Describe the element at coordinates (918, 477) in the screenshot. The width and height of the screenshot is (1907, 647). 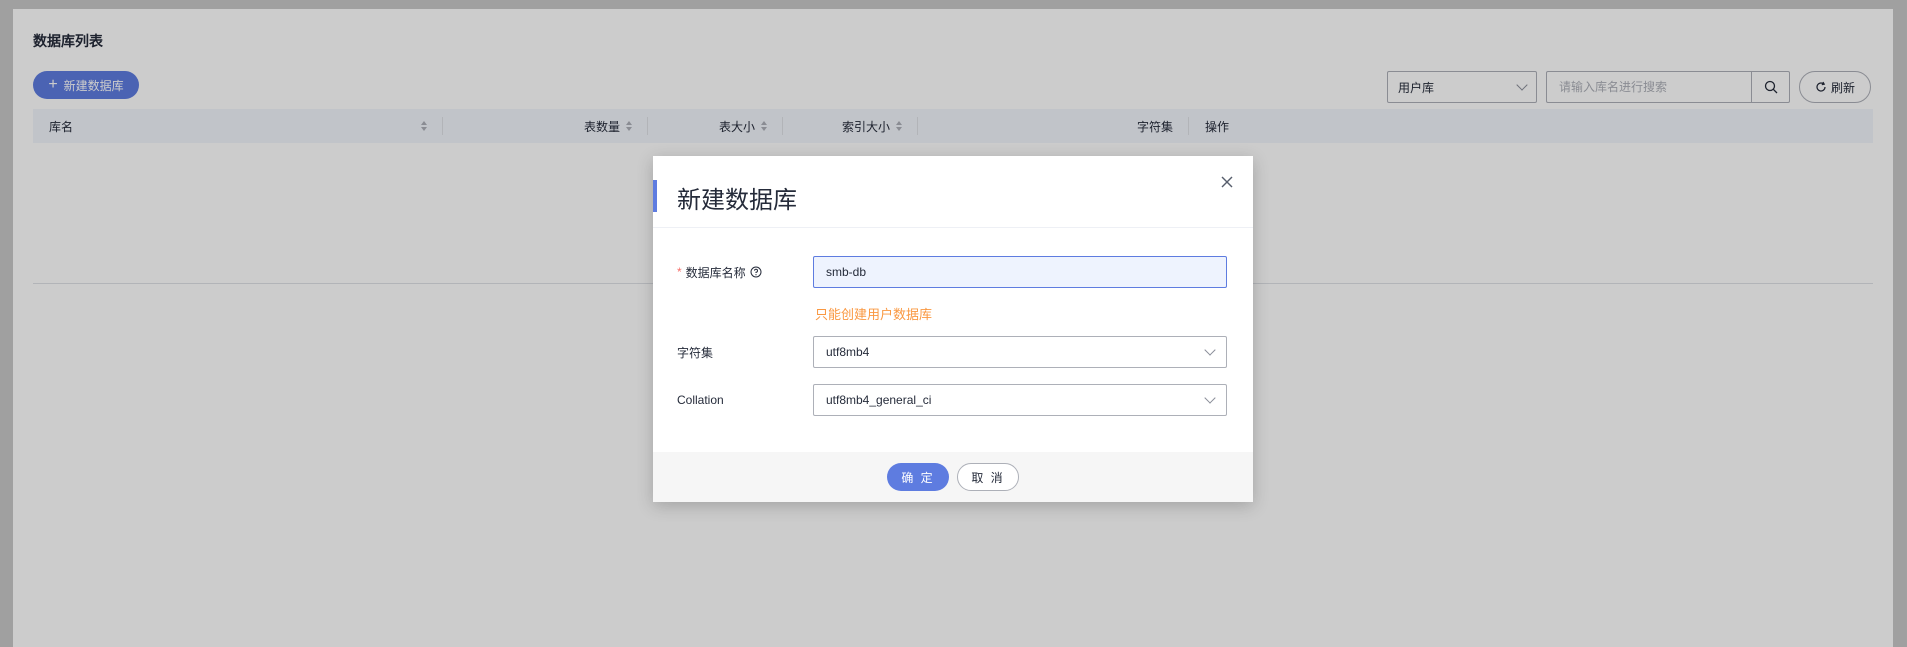
I see `confirm-button: 确 定` at that location.